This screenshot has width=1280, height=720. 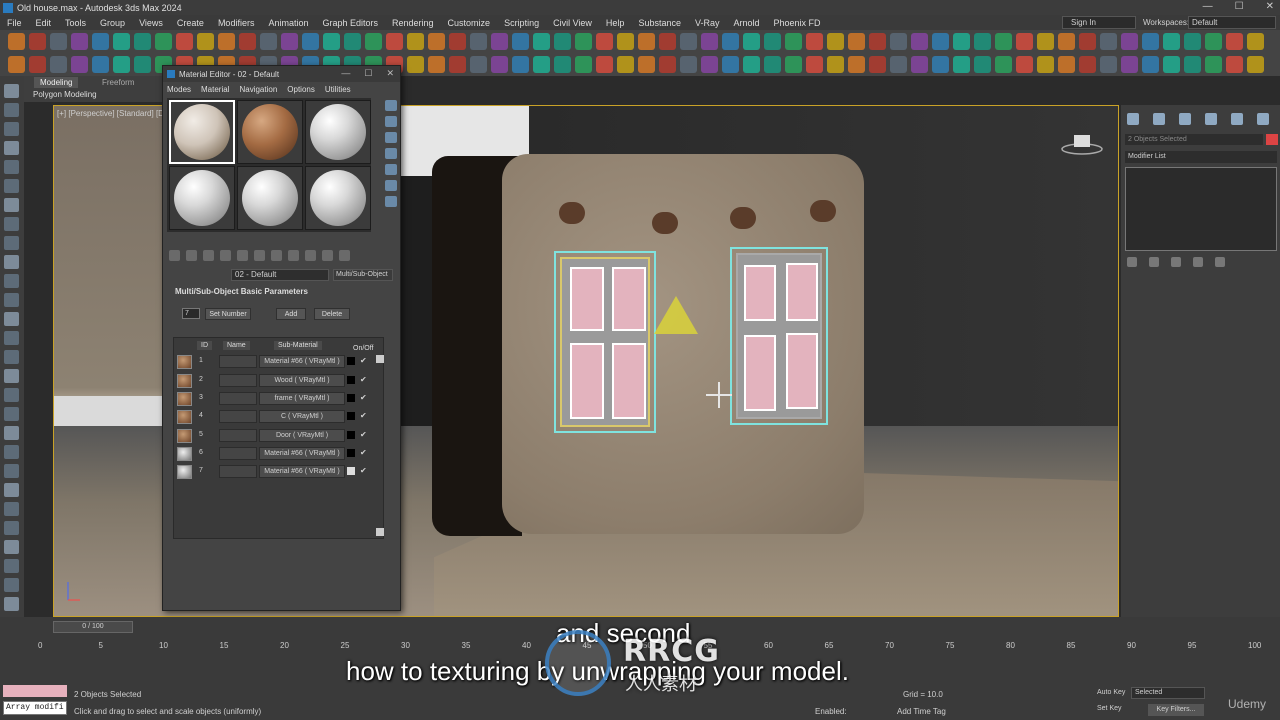 I want to click on reset-map-icon, so click(x=225, y=255).